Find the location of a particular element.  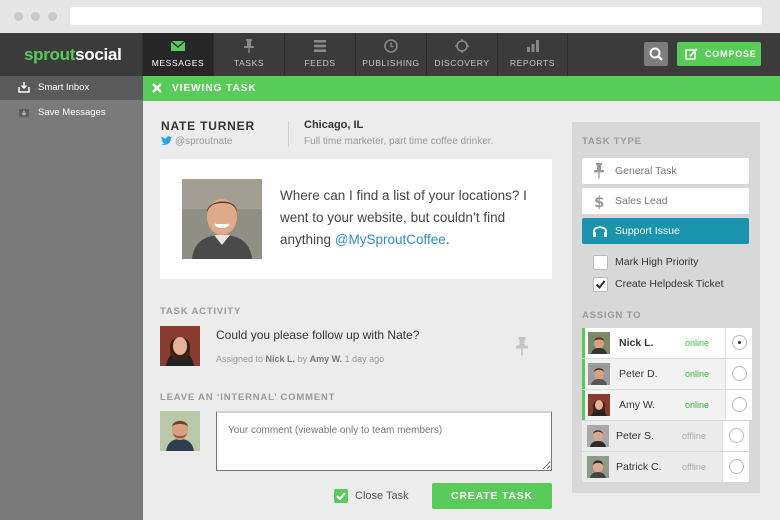

tab-publishing: PUBLISHING is located at coordinates (390, 54).